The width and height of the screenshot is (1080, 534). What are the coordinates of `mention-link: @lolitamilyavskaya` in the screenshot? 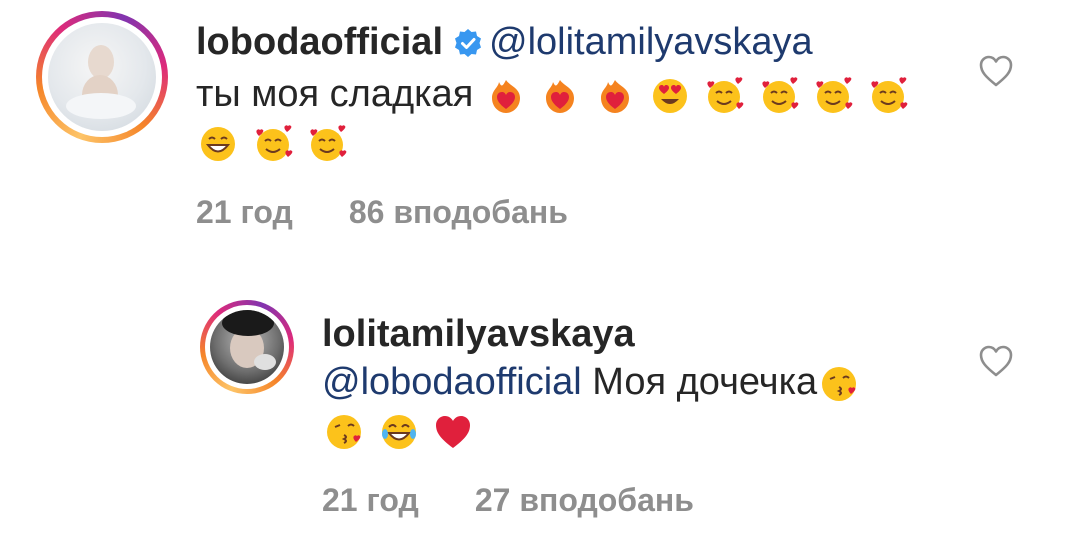 It's located at (651, 42).